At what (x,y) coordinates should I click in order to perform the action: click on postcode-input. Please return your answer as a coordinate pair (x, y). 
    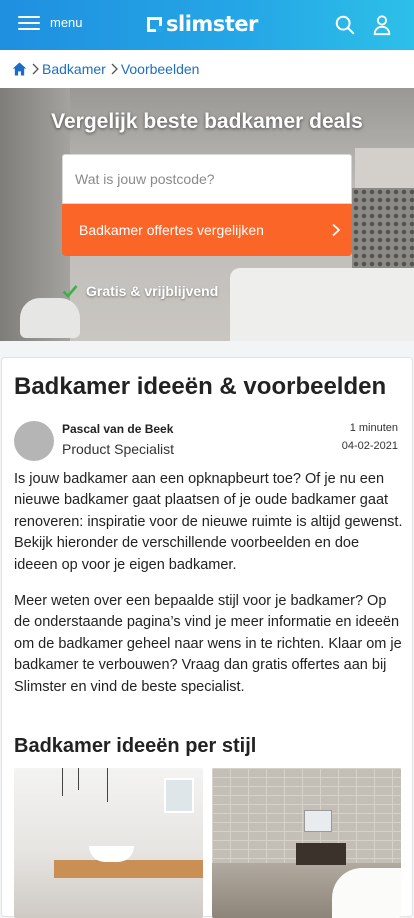
    Looking at the image, I should click on (207, 179).